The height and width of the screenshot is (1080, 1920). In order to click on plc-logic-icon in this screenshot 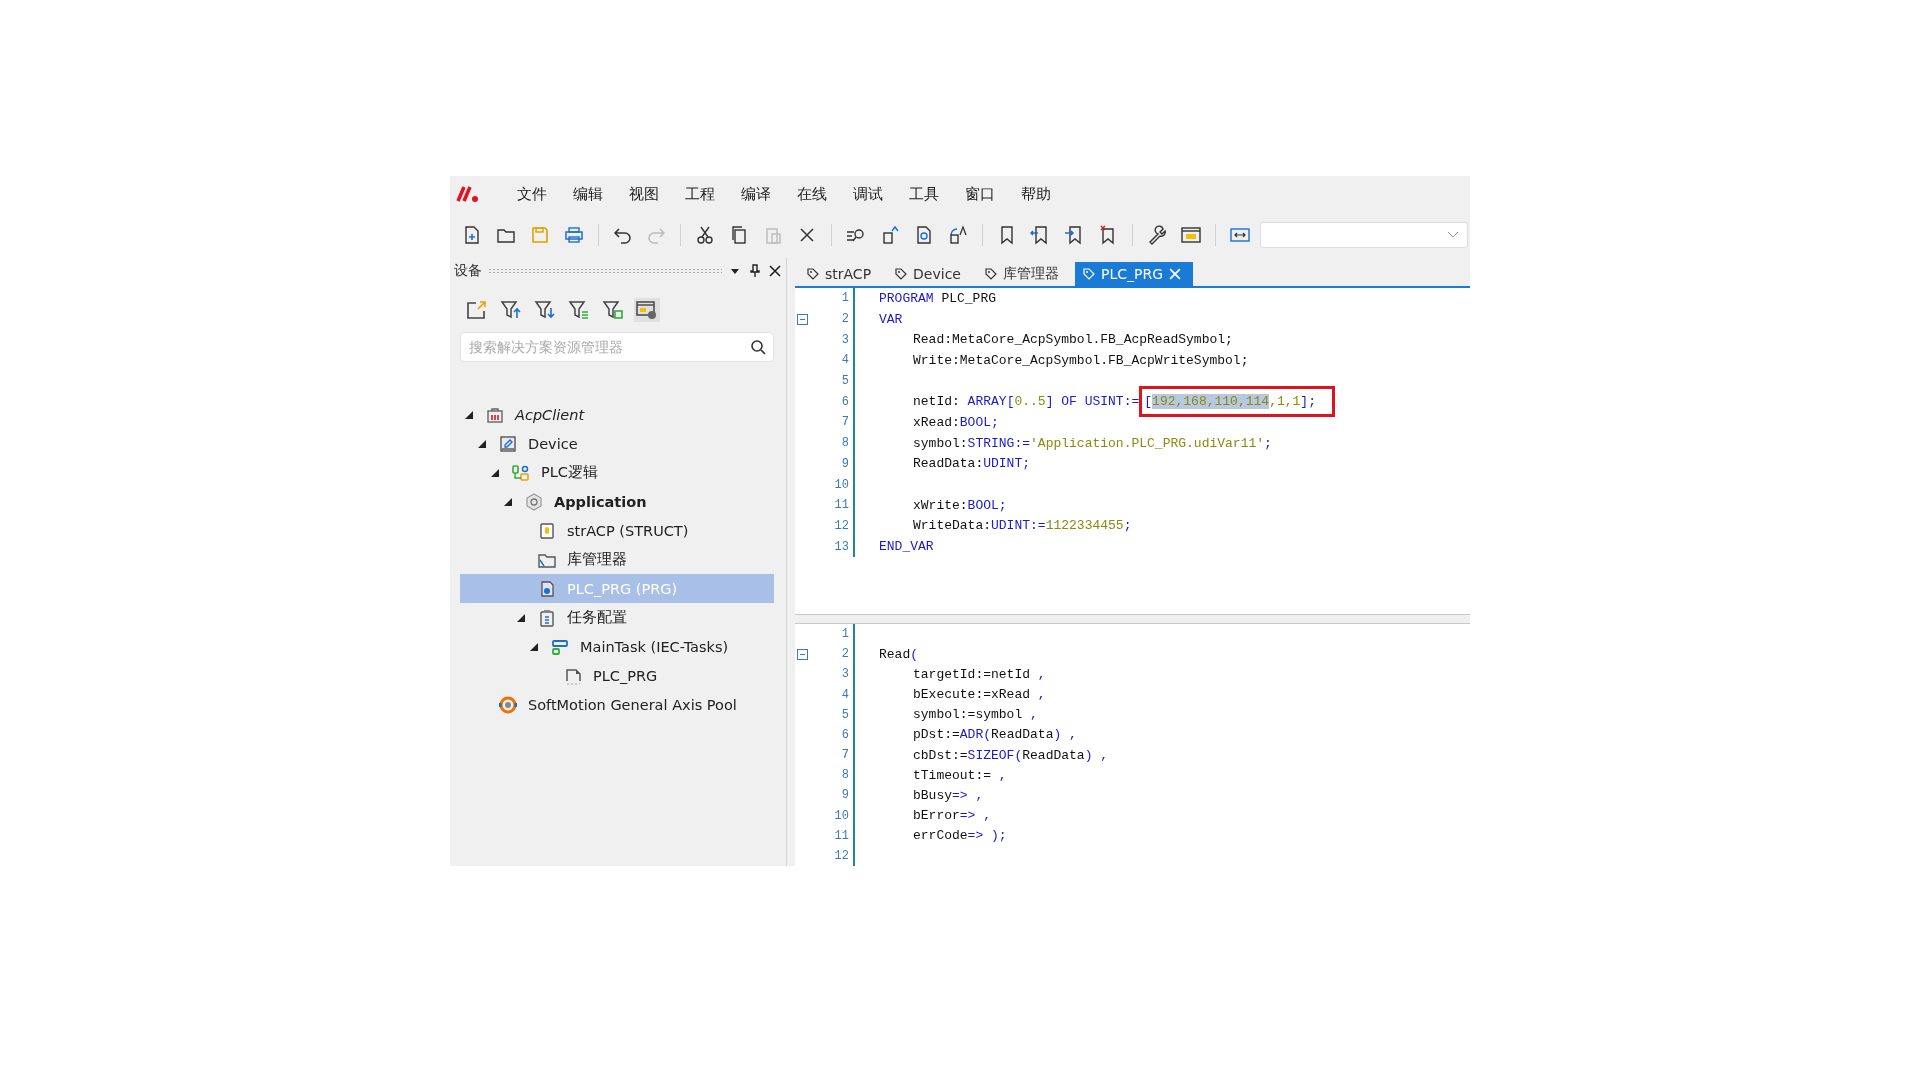, I will do `click(521, 472)`.